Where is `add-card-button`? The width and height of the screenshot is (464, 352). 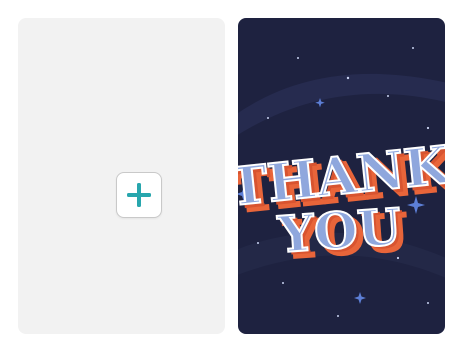
add-card-button is located at coordinates (139, 195).